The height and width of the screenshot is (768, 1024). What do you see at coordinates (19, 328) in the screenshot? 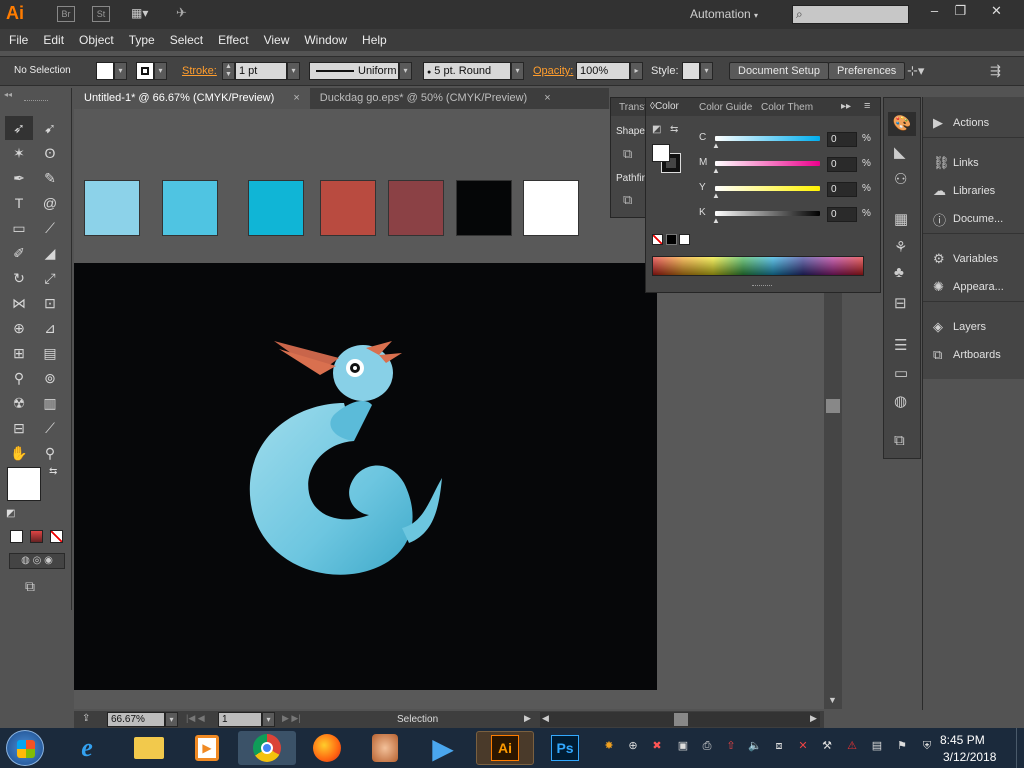
I see `shape-builder-tool-icon: ⊕` at bounding box center [19, 328].